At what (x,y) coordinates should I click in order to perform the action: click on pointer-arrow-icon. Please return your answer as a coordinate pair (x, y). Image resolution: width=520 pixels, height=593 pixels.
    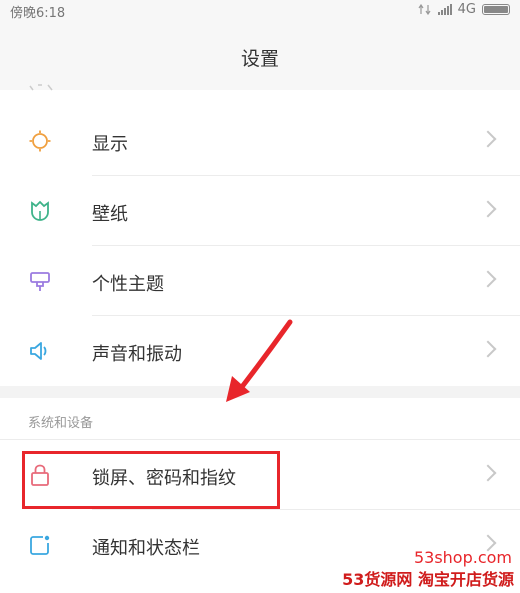
    Looking at the image, I should click on (259, 360).